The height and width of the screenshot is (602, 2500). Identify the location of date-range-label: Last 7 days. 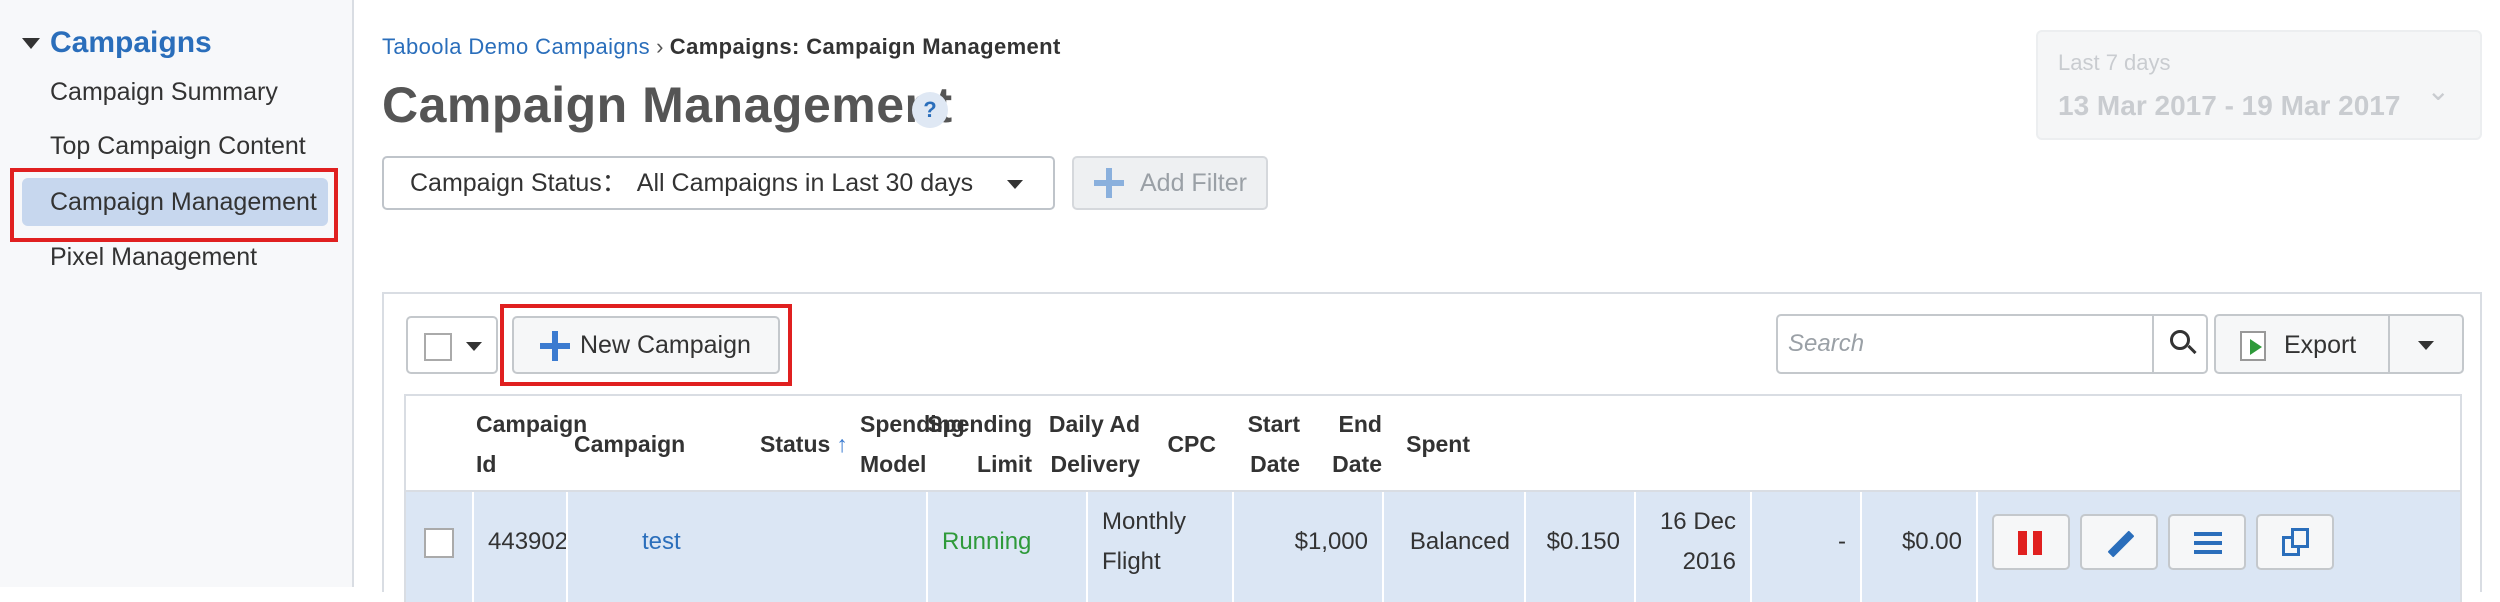
(2114, 62).